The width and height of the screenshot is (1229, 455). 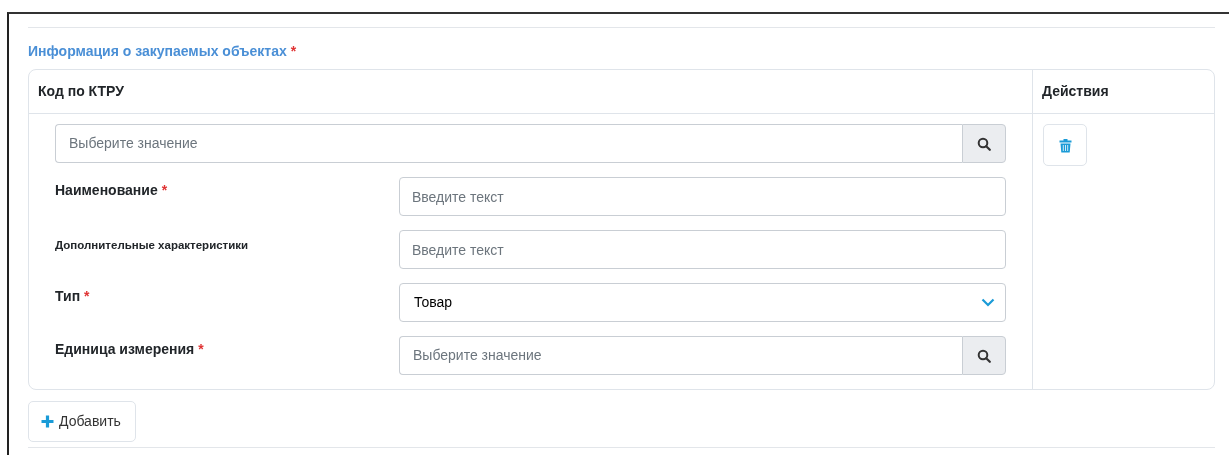 What do you see at coordinates (988, 302) in the screenshot?
I see `chevron-down-icon` at bounding box center [988, 302].